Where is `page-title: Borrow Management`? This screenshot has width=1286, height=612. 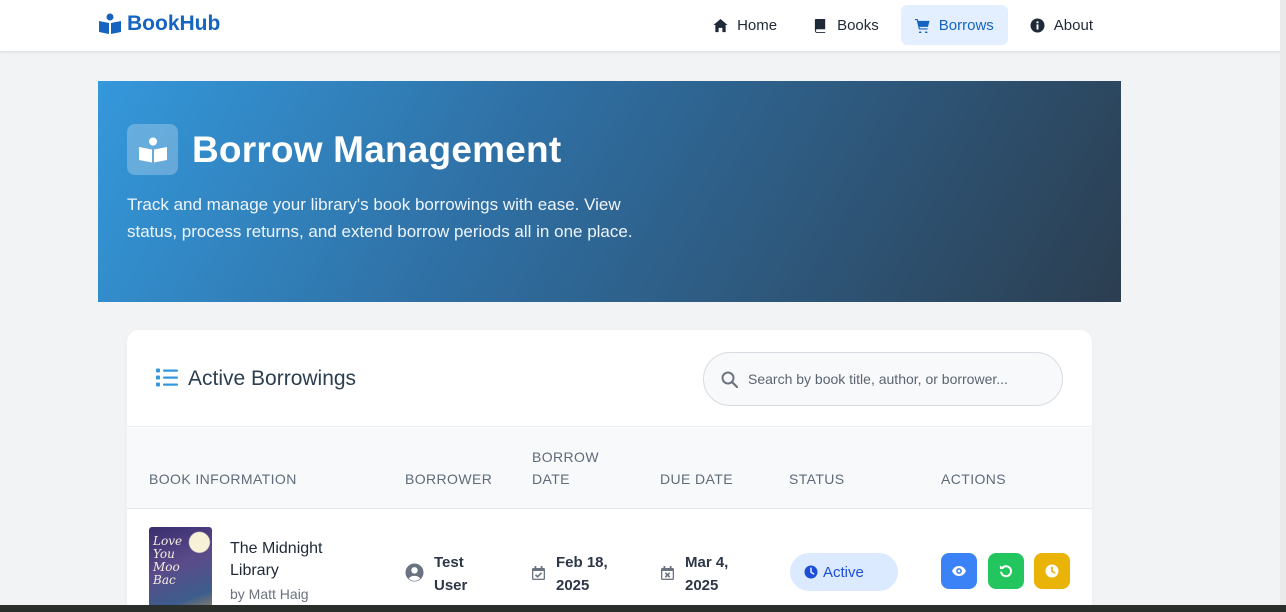
page-title: Borrow Management is located at coordinates (377, 149).